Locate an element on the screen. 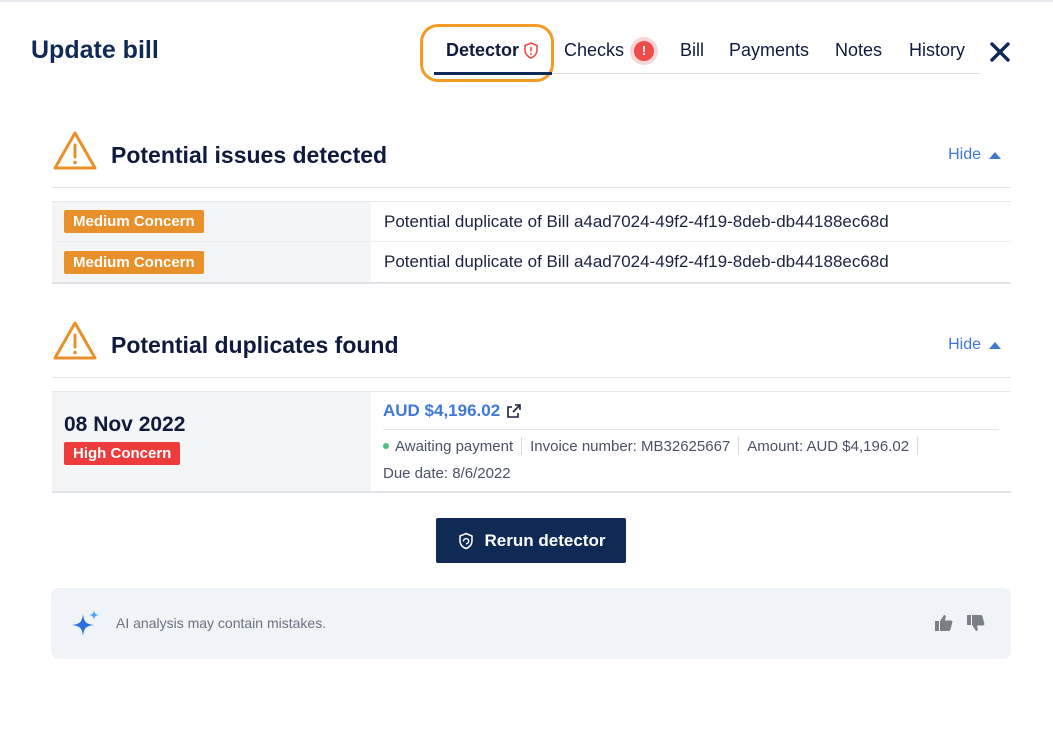 The width and height of the screenshot is (1053, 730). close-button is located at coordinates (1000, 52).